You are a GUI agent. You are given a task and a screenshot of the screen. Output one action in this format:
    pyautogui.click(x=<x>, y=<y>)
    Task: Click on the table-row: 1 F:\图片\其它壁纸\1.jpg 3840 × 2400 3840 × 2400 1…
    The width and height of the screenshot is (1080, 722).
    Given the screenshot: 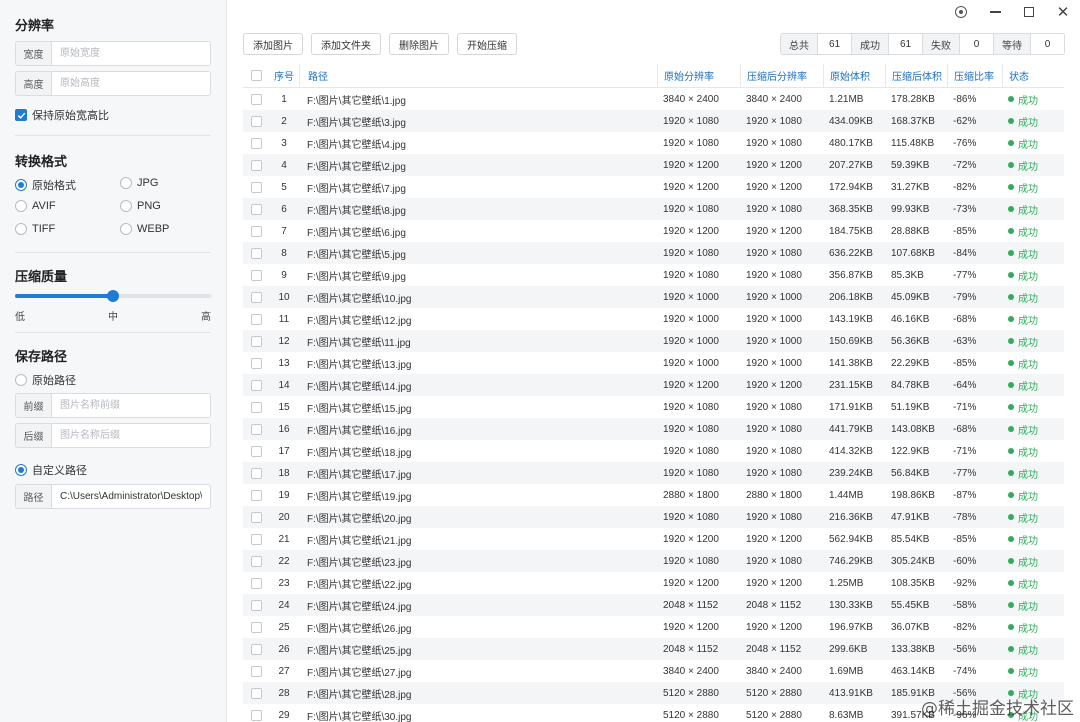 What is the action you would take?
    pyautogui.click(x=653, y=99)
    